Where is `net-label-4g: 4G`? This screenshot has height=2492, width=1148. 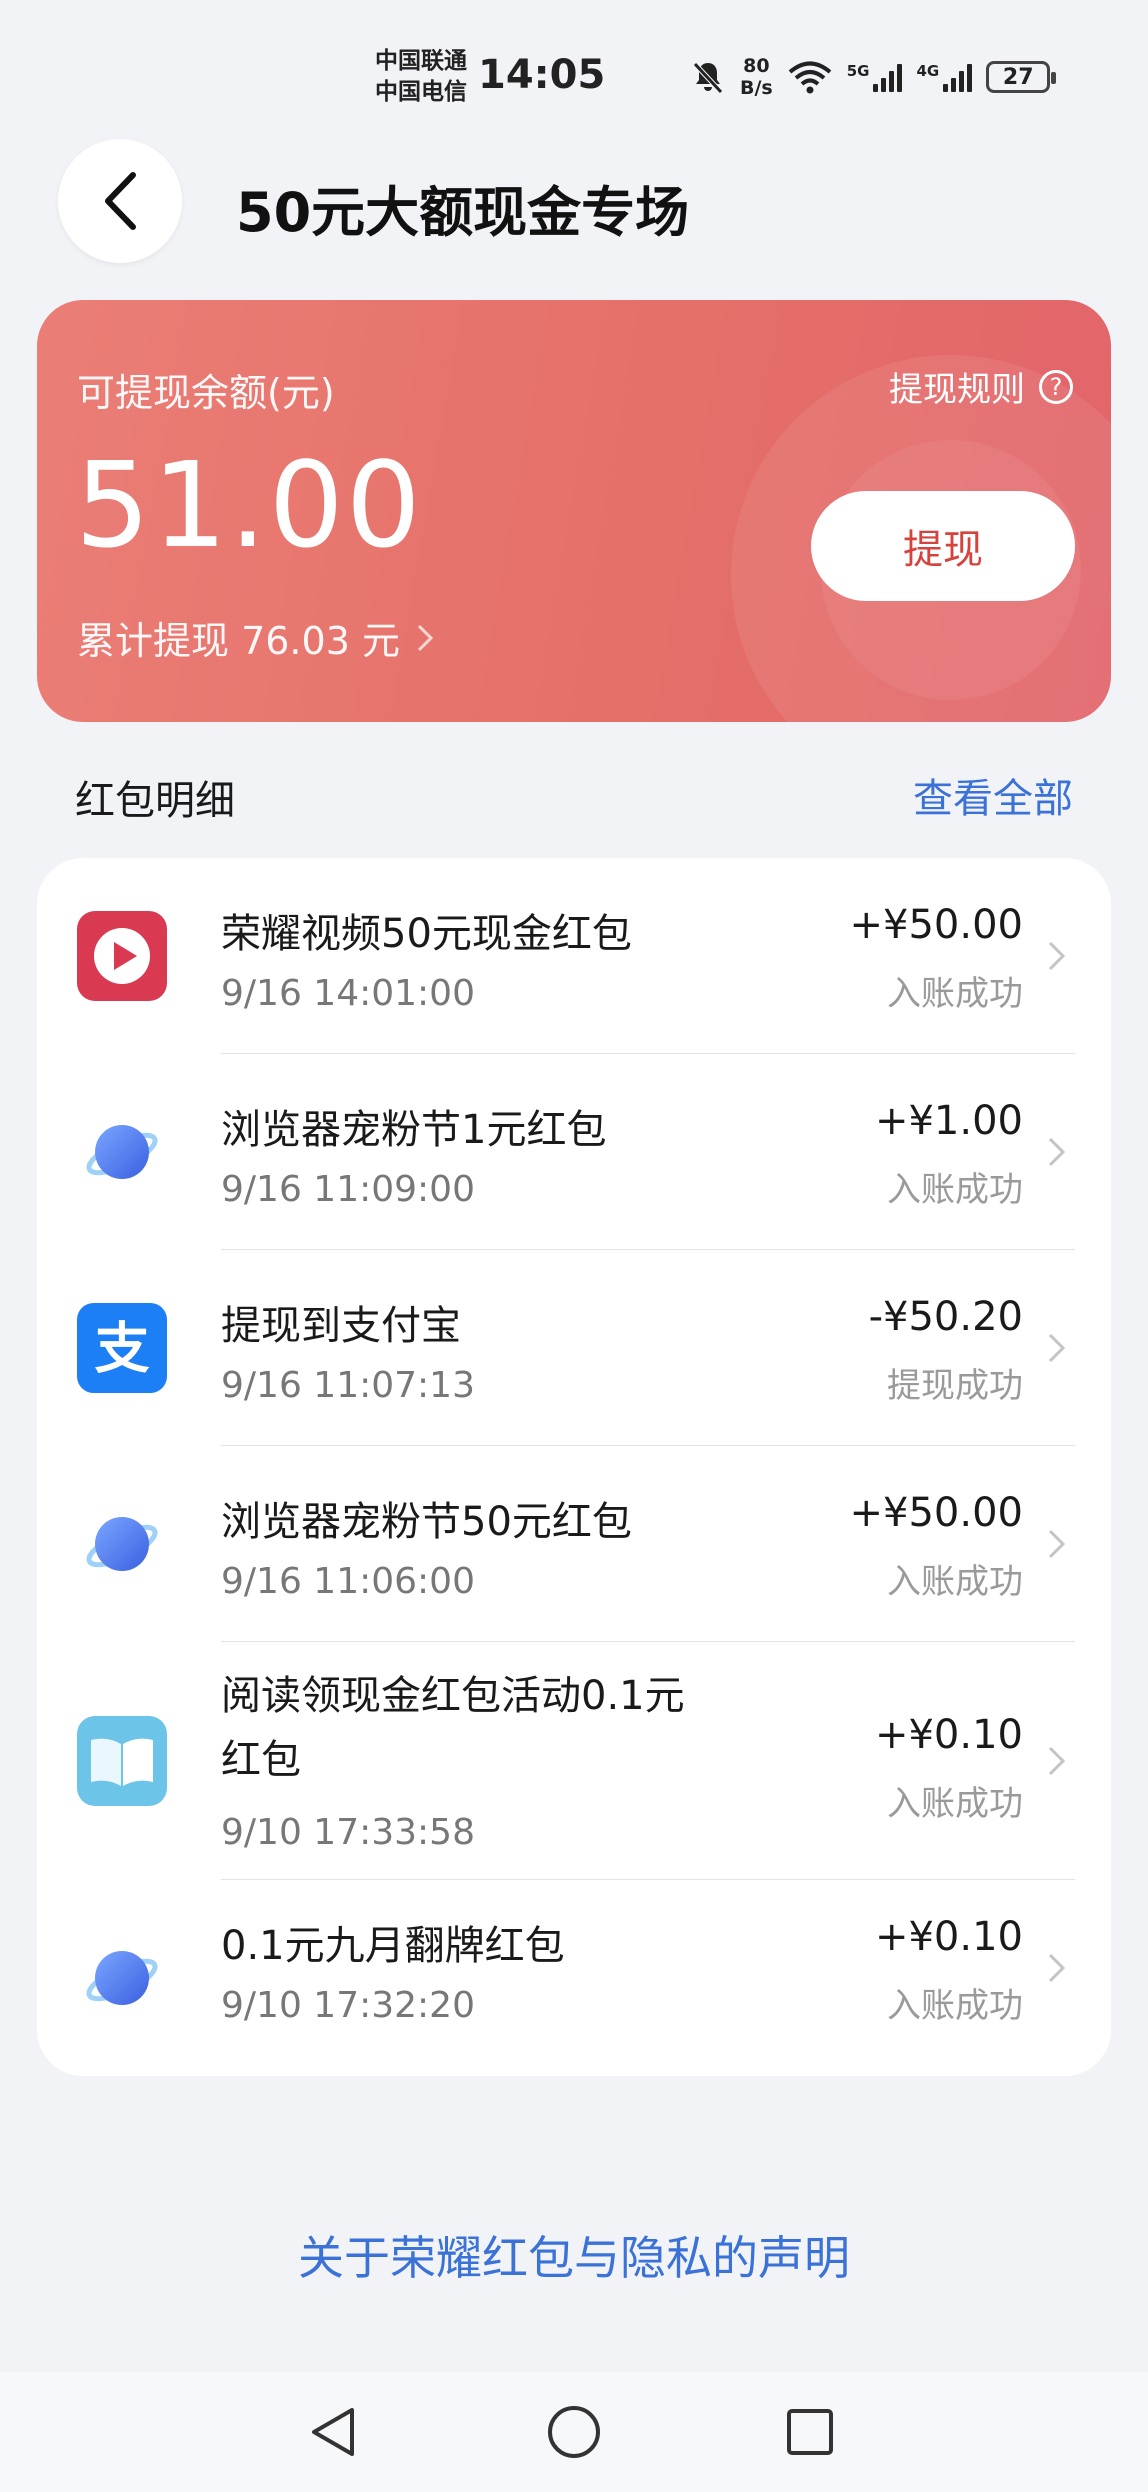 net-label-4g: 4G is located at coordinates (928, 71).